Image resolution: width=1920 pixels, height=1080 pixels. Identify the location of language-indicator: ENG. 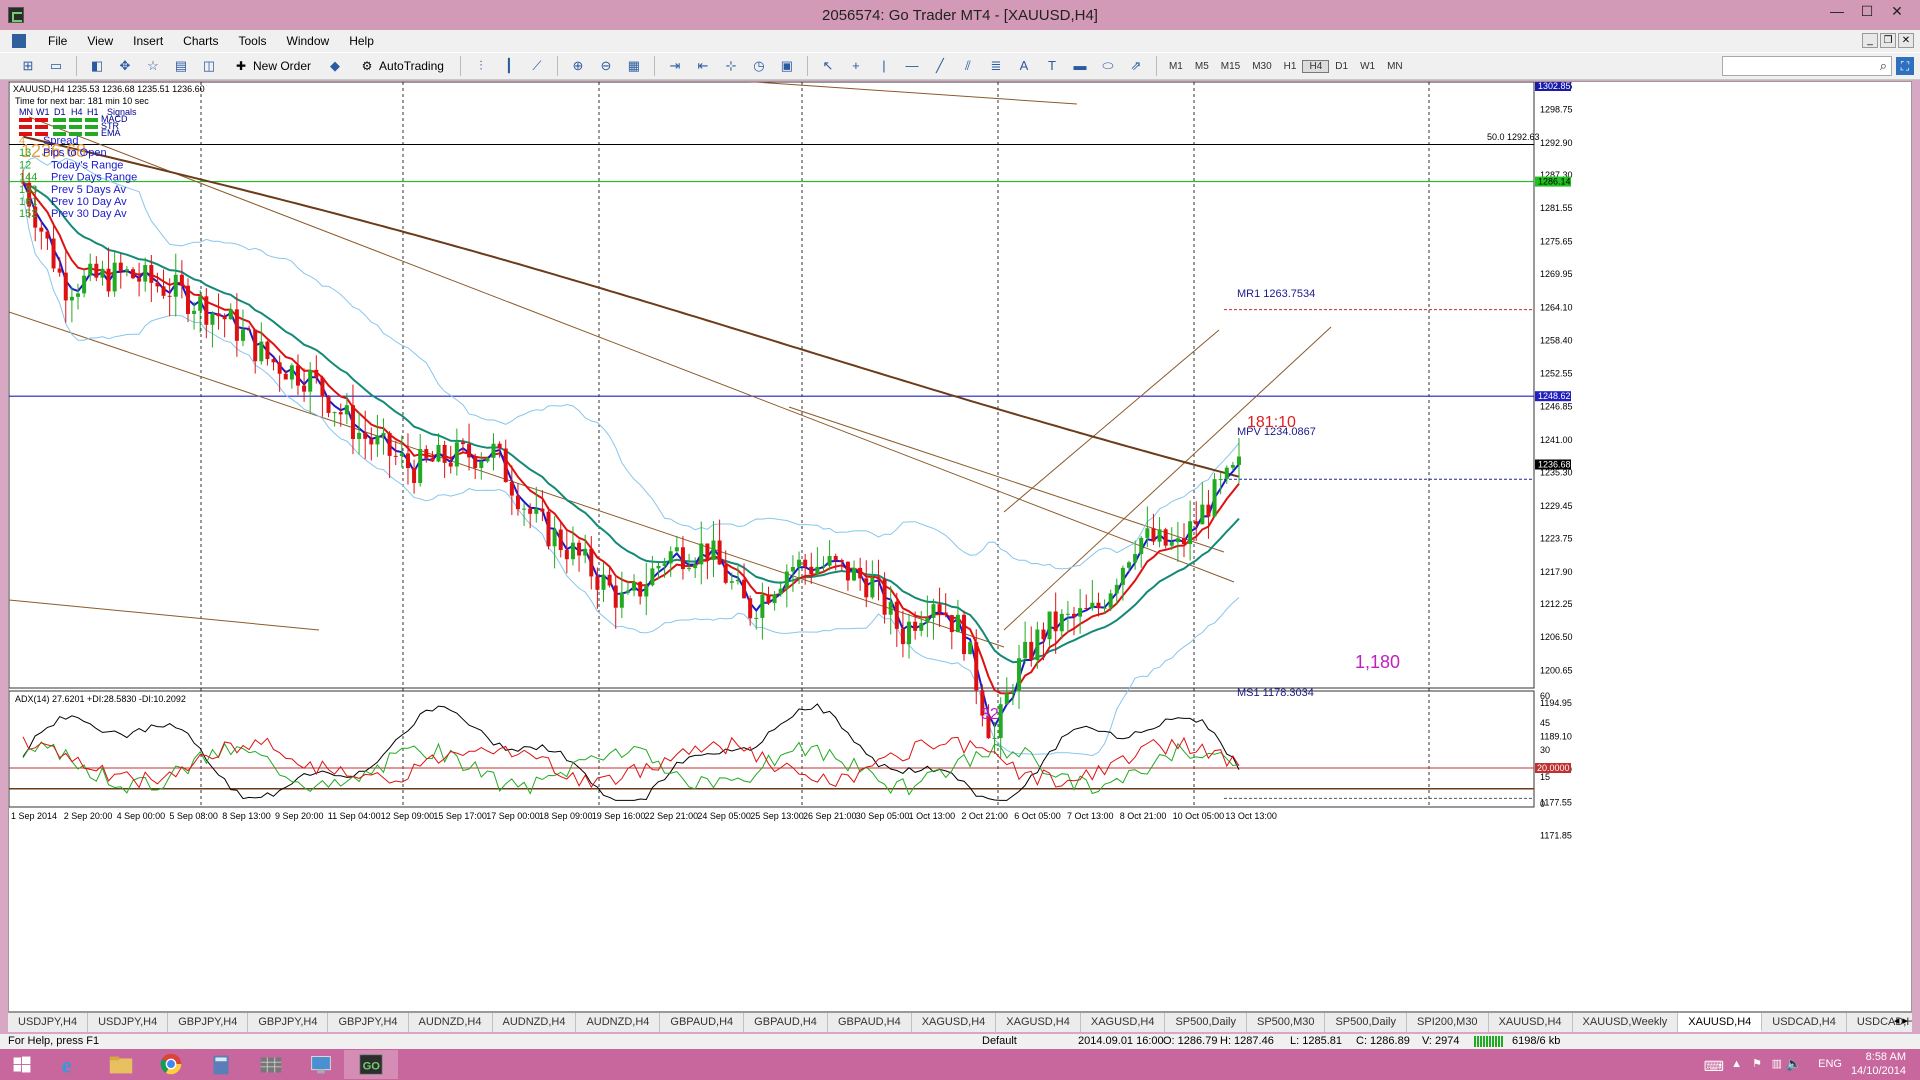
(1830, 1064).